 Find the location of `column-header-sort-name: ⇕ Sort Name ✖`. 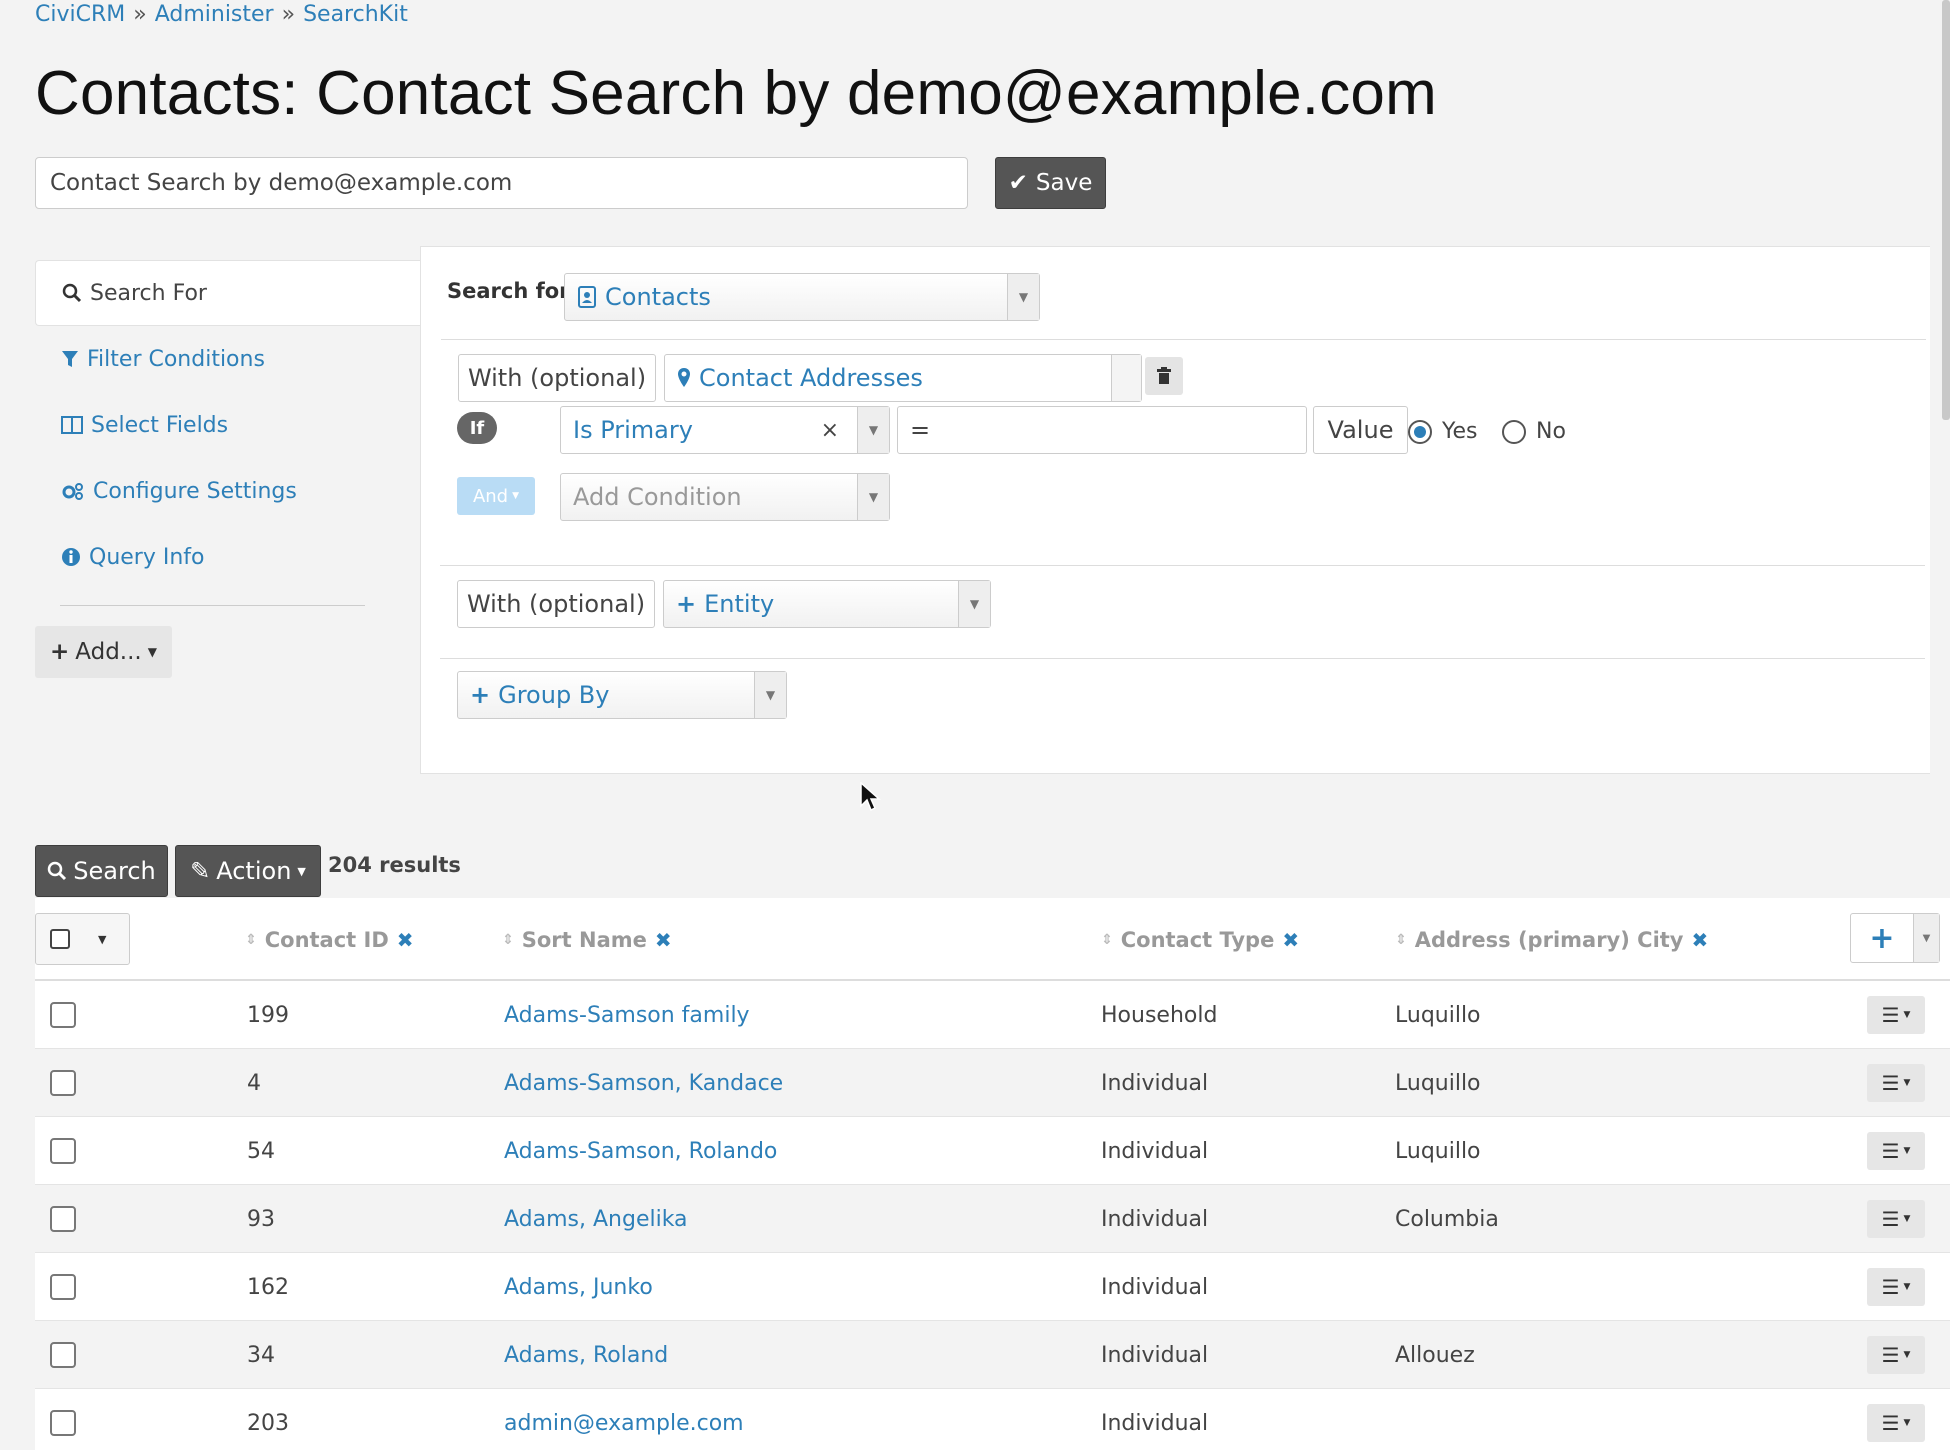

column-header-sort-name: ⇕ Sort Name ✖ is located at coordinates (587, 939).